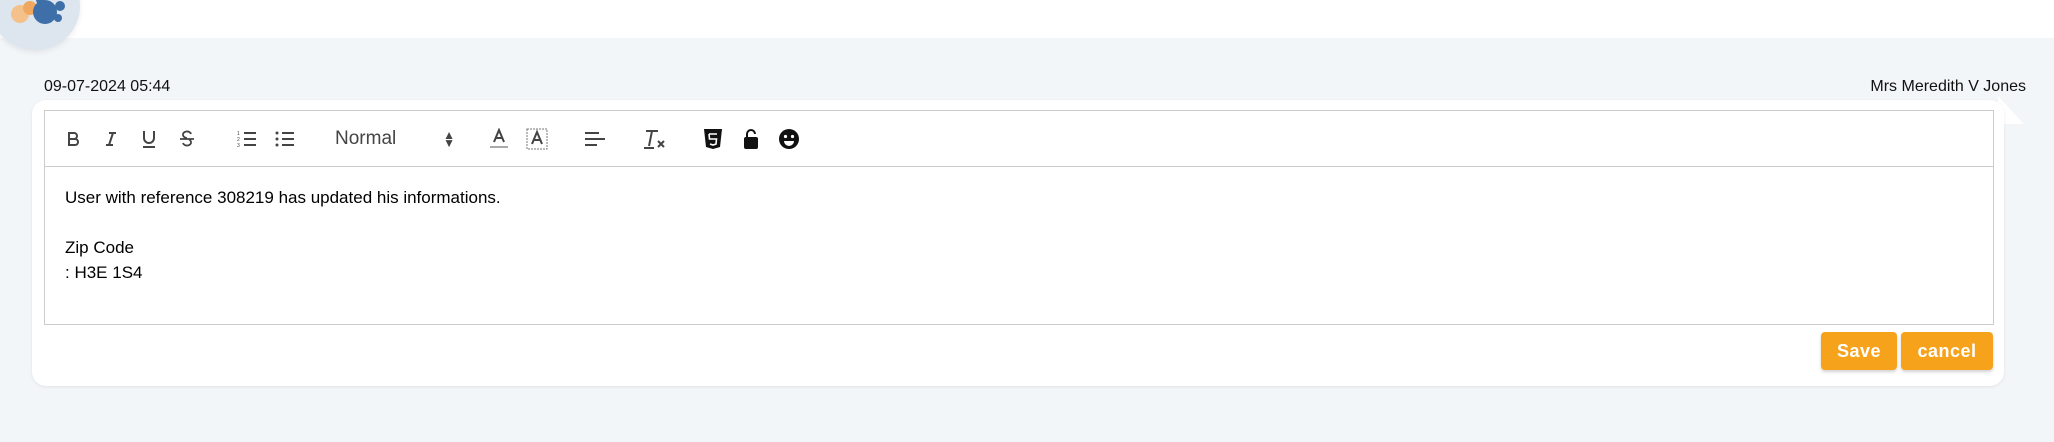 The width and height of the screenshot is (2054, 442). I want to click on italic-icon, so click(111, 139).